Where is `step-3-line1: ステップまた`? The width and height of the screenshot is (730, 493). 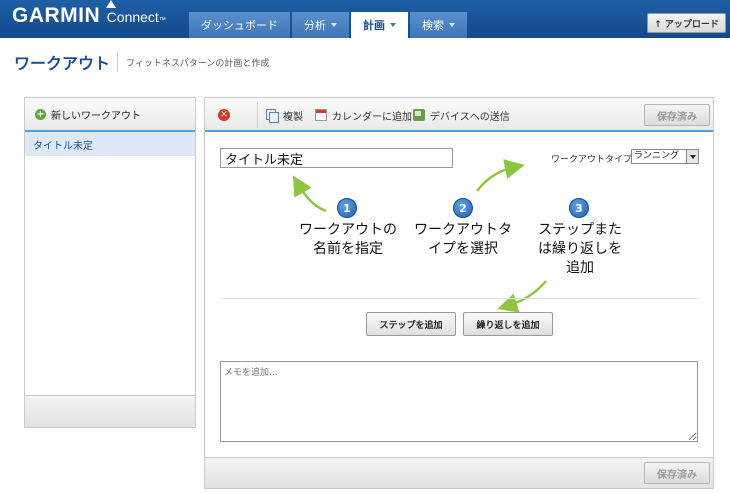 step-3-line1: ステップまた is located at coordinates (580, 230).